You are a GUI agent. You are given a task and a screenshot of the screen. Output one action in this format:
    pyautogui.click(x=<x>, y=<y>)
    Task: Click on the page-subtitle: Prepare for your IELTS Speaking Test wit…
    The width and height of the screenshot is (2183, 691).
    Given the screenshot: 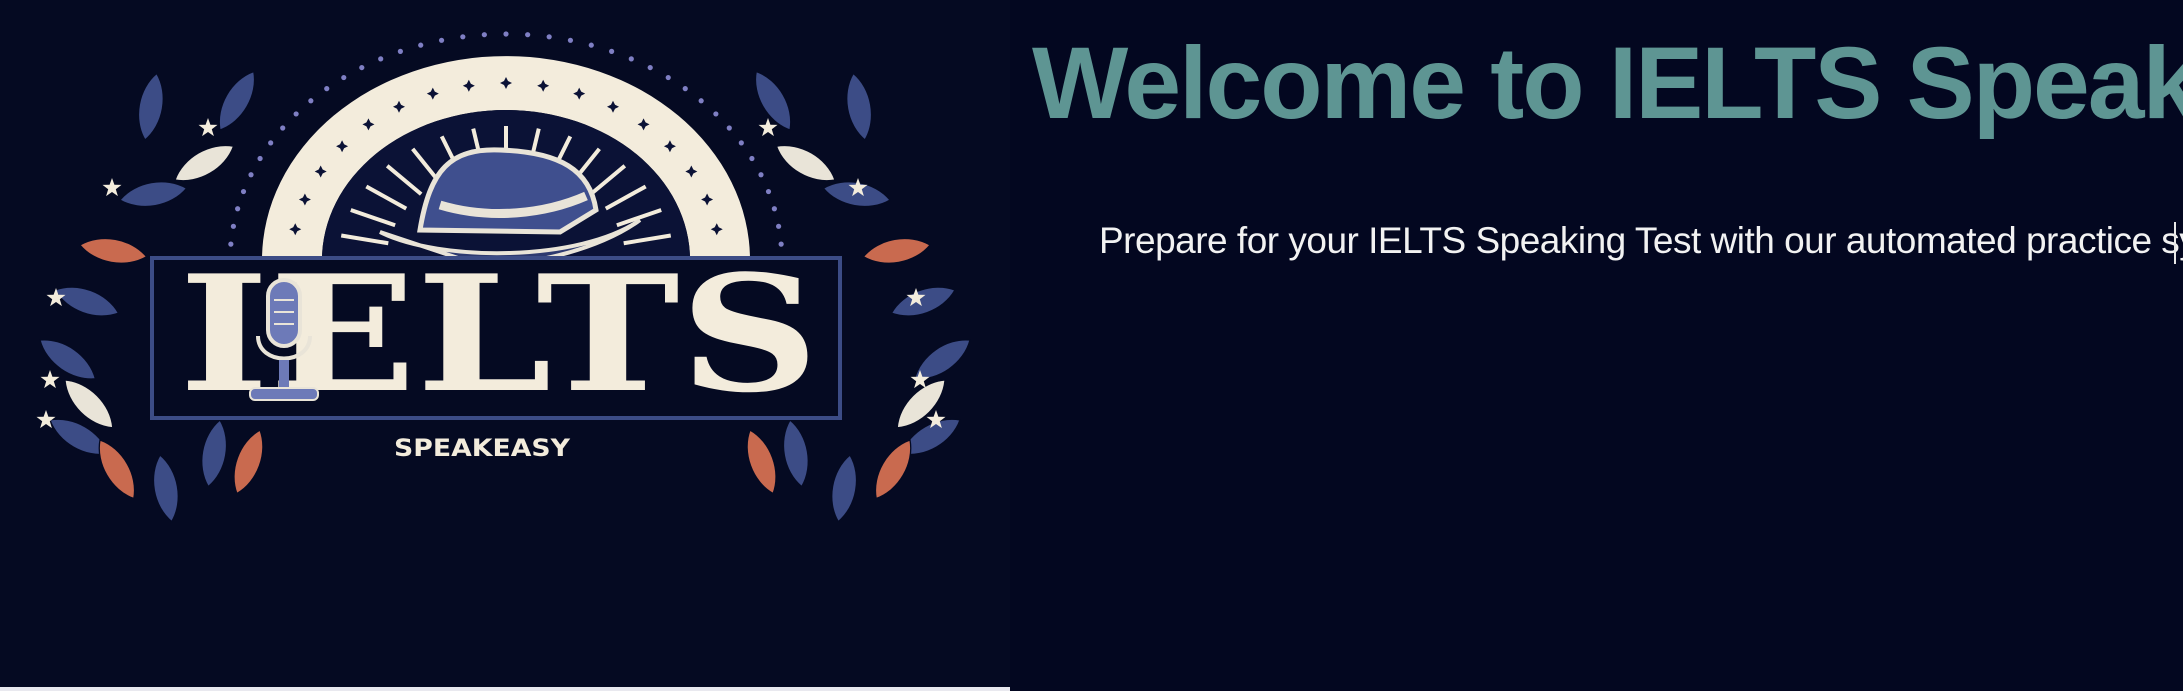 What is the action you would take?
    pyautogui.click(x=1641, y=240)
    